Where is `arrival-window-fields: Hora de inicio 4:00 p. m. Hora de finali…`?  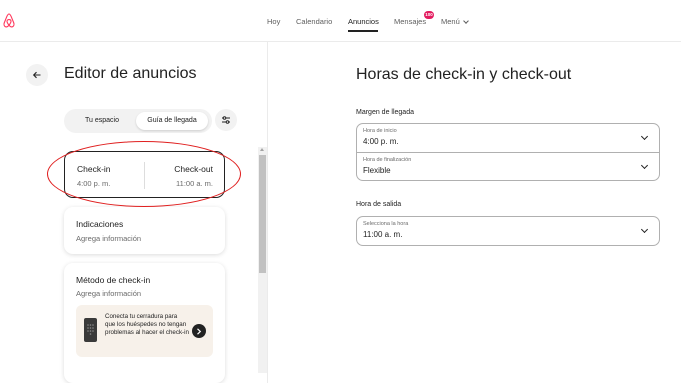 arrival-window-fields: Hora de inicio 4:00 p. m. Hora de finali… is located at coordinates (508, 152).